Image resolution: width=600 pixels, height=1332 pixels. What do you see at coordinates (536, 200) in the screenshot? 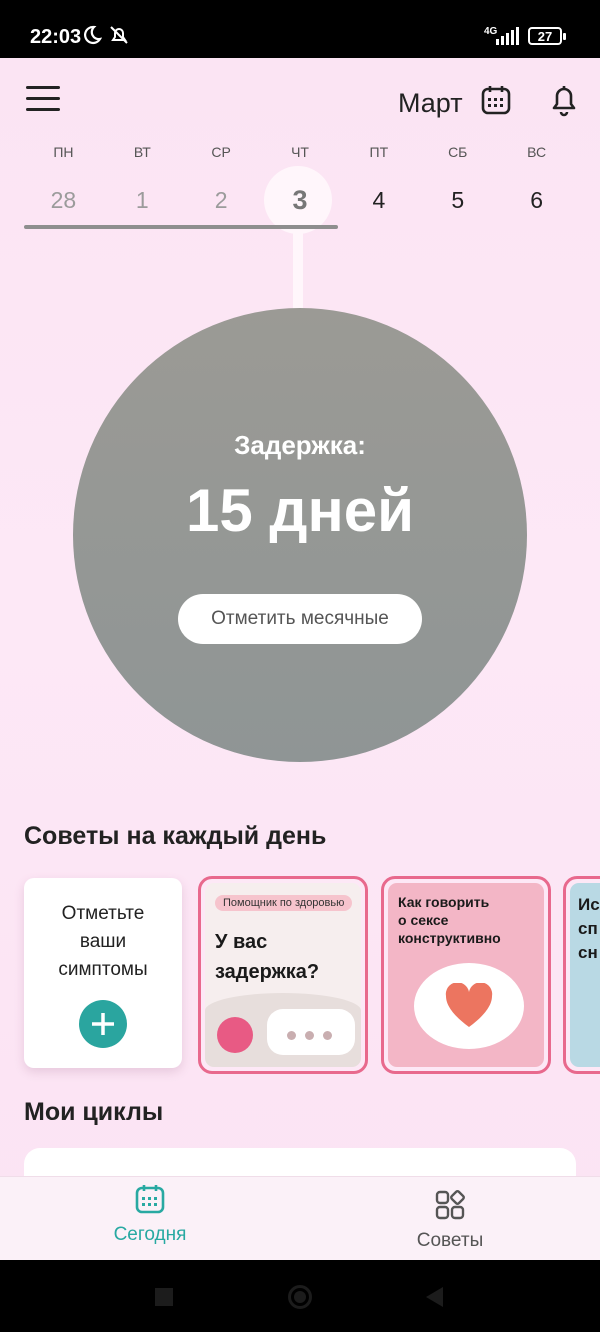
I see `date-cell: 6` at bounding box center [536, 200].